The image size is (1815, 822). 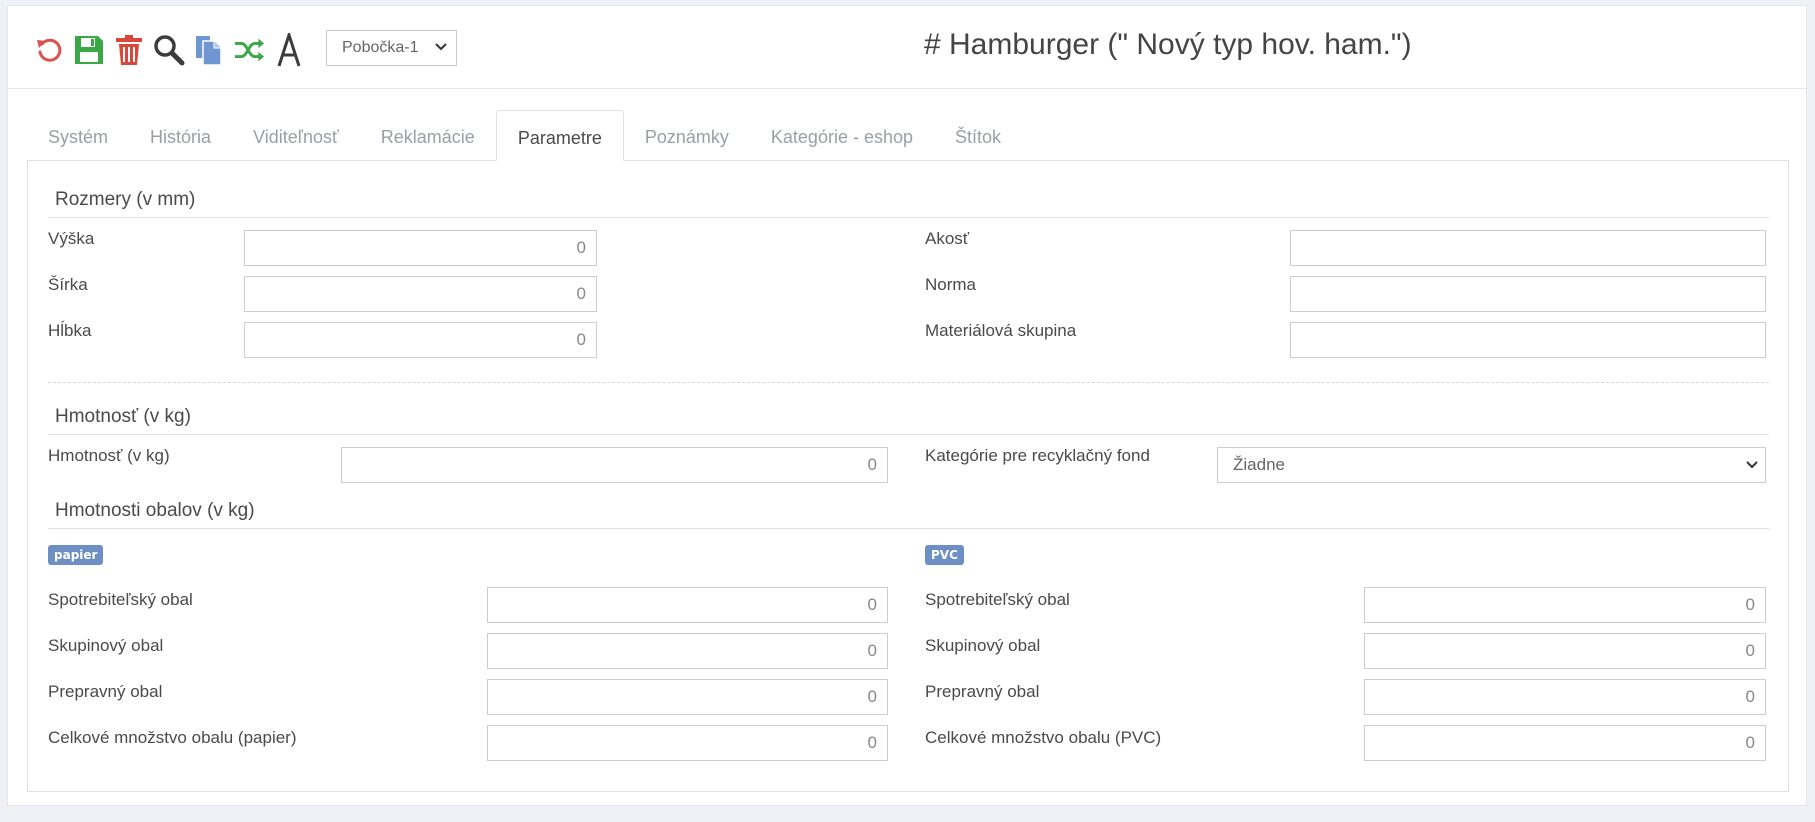 I want to click on trash-icon, so click(x=129, y=50).